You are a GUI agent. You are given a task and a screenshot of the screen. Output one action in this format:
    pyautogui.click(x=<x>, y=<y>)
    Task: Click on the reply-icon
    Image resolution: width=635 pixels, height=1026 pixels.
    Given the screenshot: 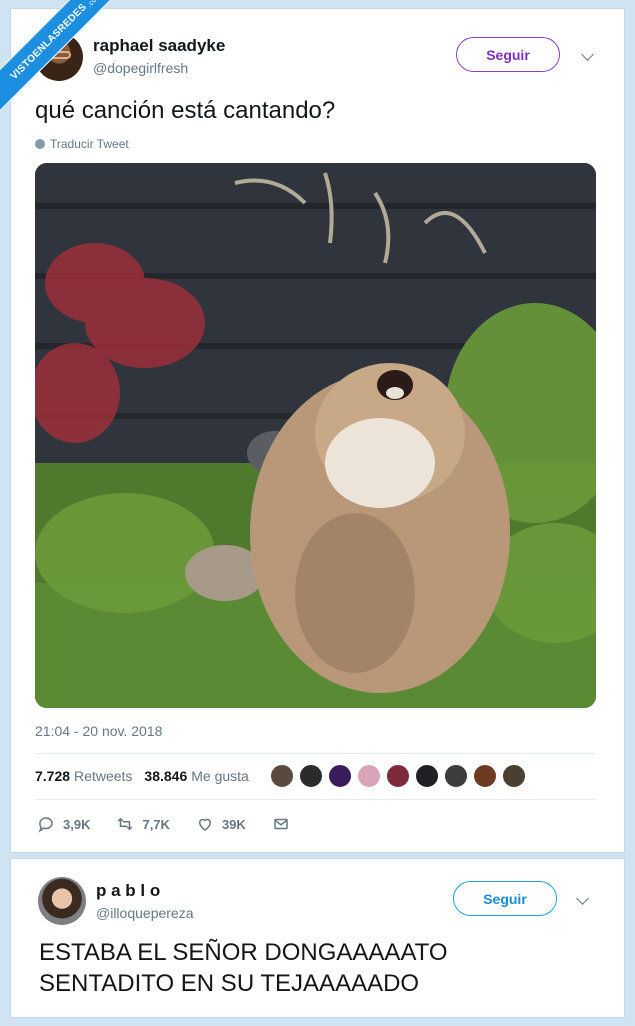 What is the action you would take?
    pyautogui.click(x=45, y=825)
    